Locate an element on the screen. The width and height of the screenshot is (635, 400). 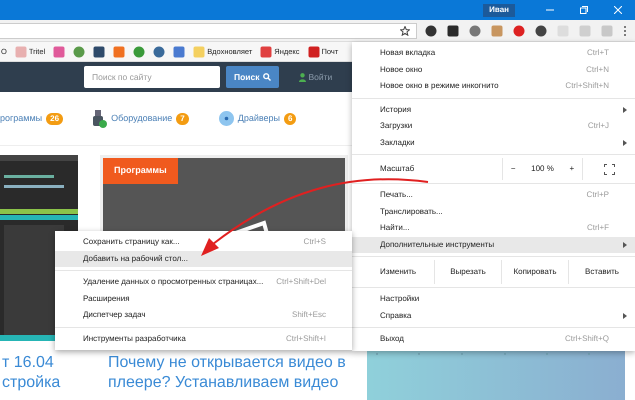
search-icon is located at coordinates (266, 77).